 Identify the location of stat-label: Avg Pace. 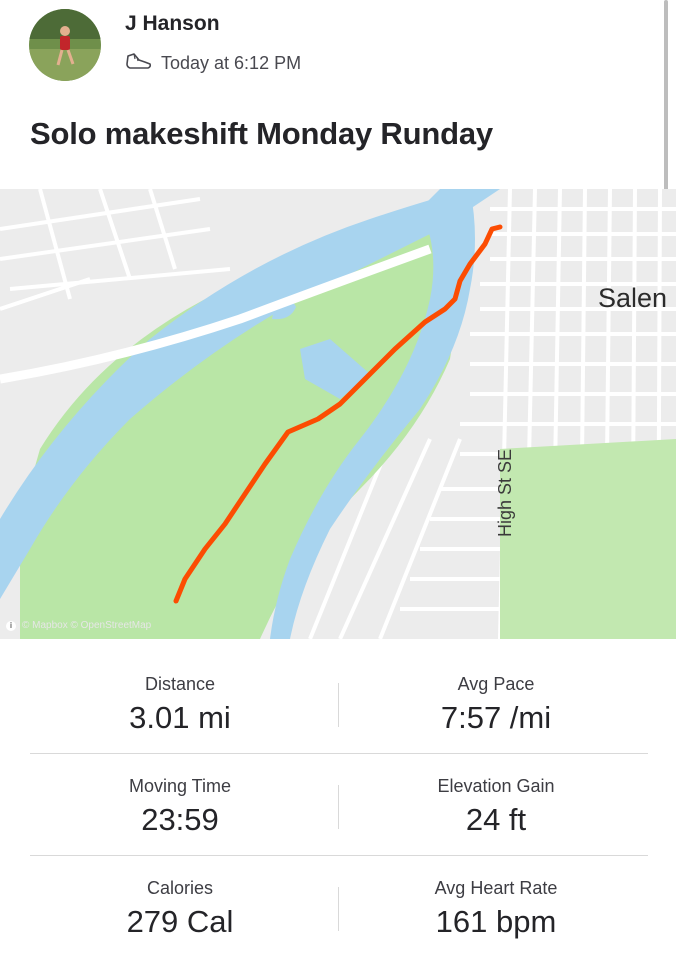
(496, 684).